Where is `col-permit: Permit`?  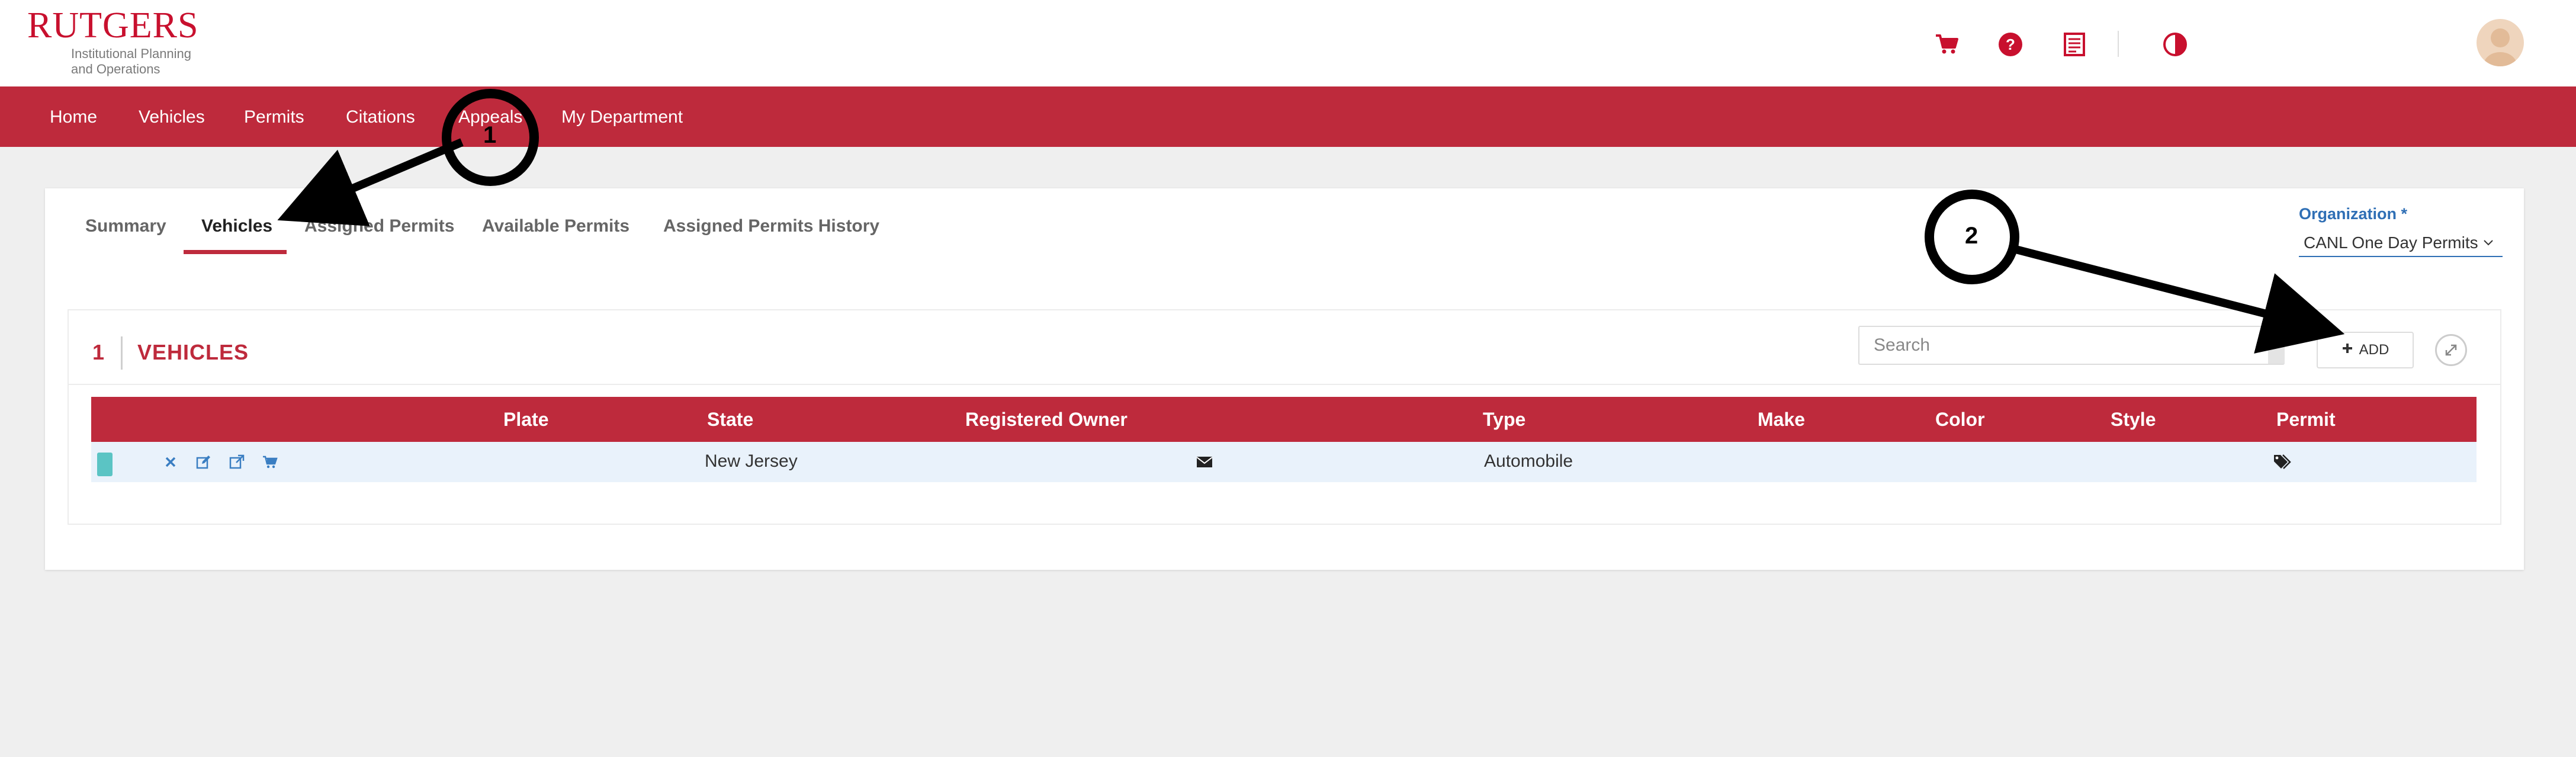 col-permit: Permit is located at coordinates (2306, 420).